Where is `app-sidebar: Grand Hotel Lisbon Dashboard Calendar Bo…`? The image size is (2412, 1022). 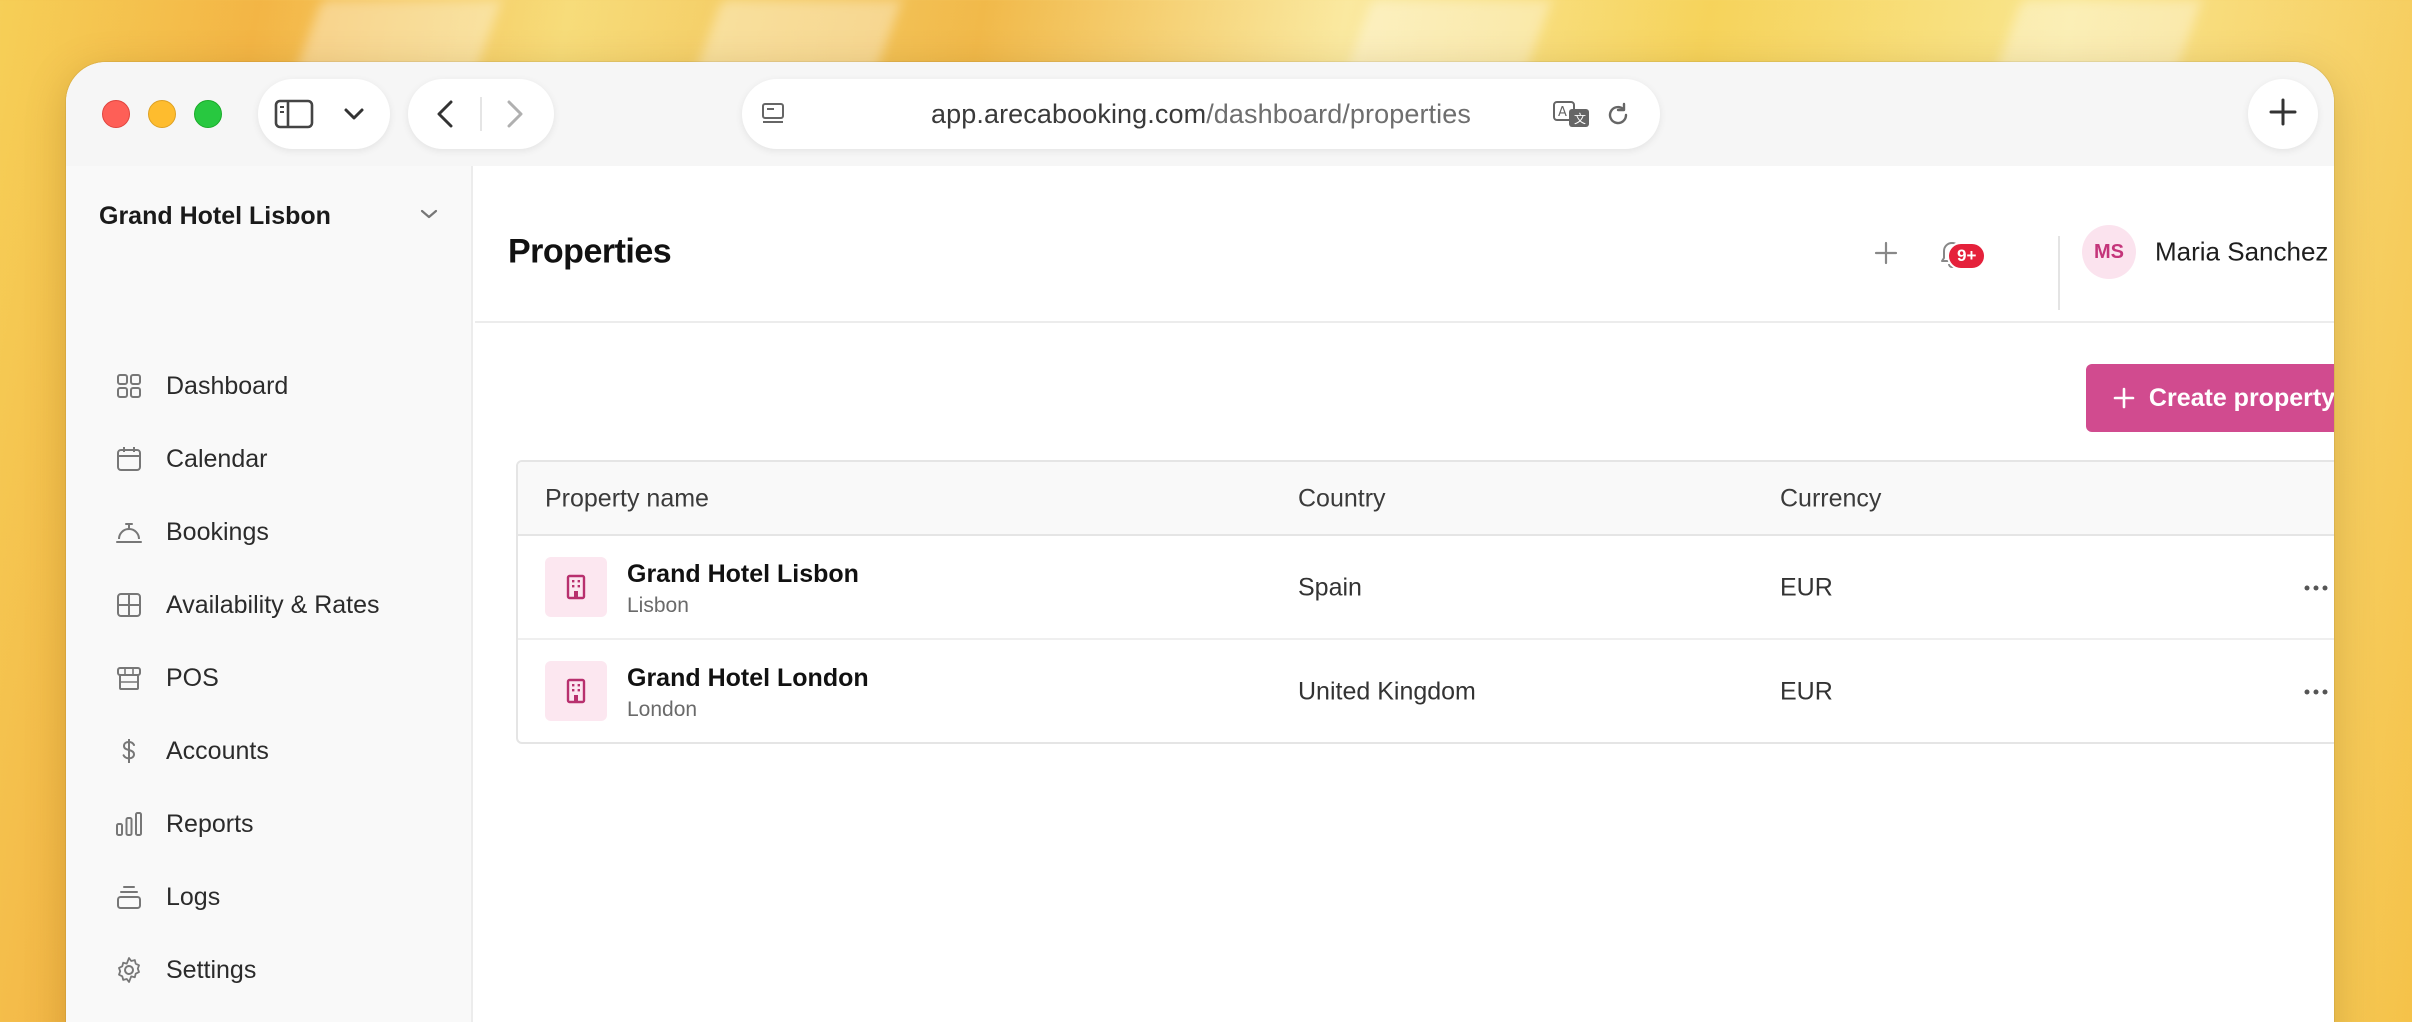 app-sidebar: Grand Hotel Lisbon Dashboard Calendar Bo… is located at coordinates (269, 594).